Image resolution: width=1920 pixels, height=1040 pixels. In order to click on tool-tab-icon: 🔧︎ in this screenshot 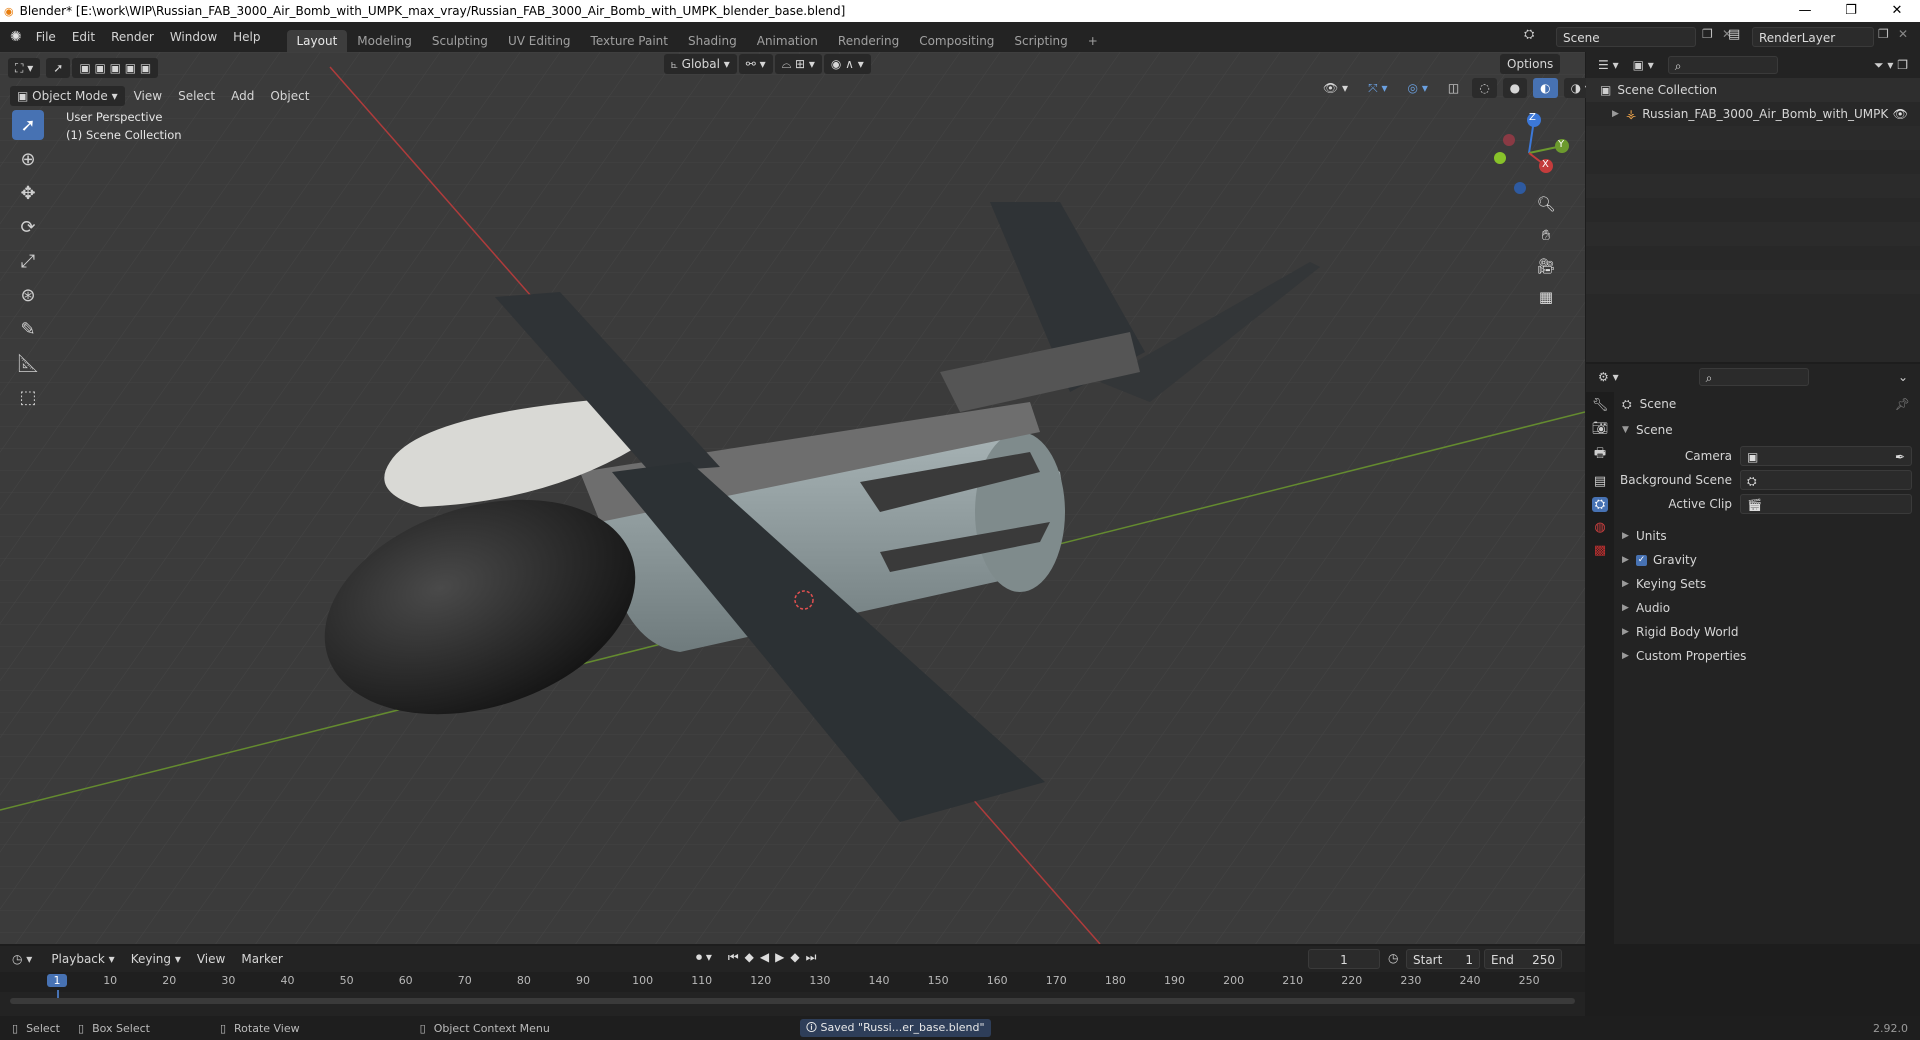, I will do `click(1600, 405)`.